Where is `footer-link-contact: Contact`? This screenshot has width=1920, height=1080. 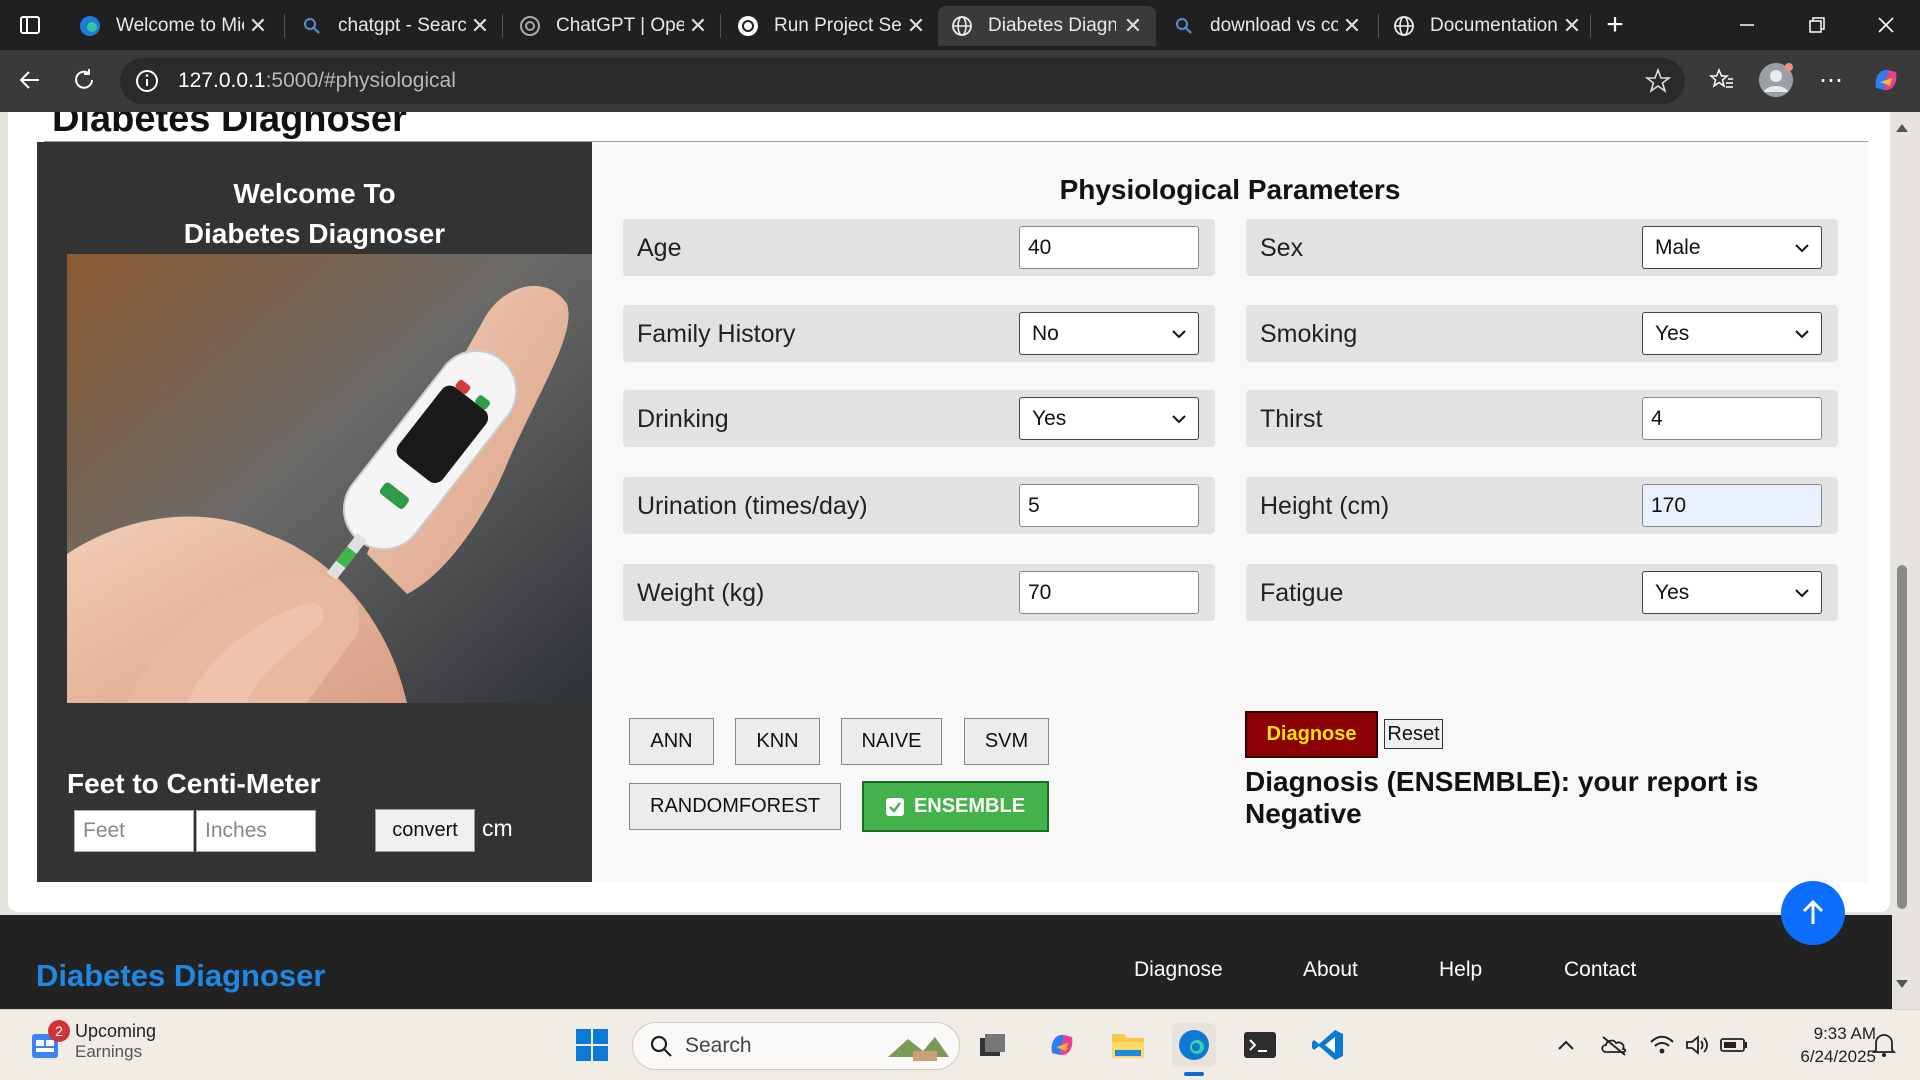 footer-link-contact: Contact is located at coordinates (1600, 970).